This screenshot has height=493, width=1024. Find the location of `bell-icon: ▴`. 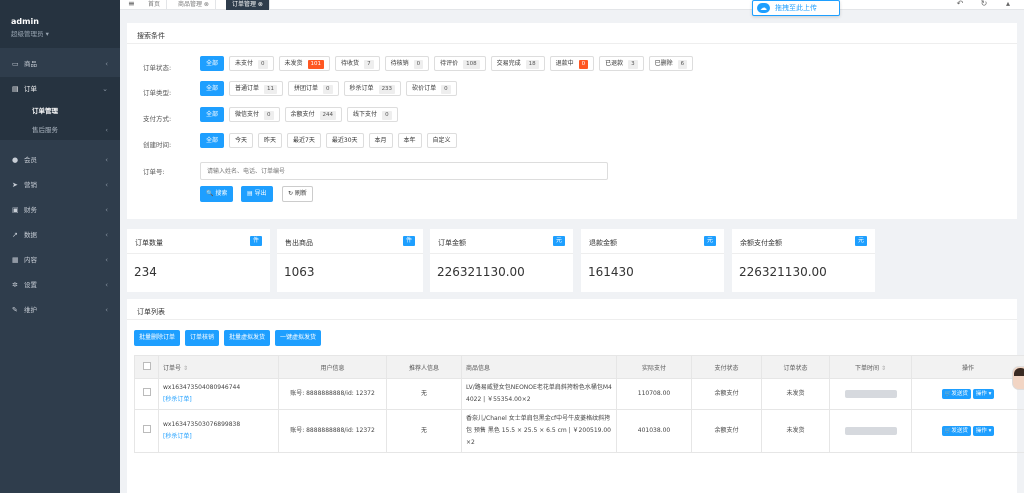

bell-icon: ▴ is located at coordinates (1008, 4).